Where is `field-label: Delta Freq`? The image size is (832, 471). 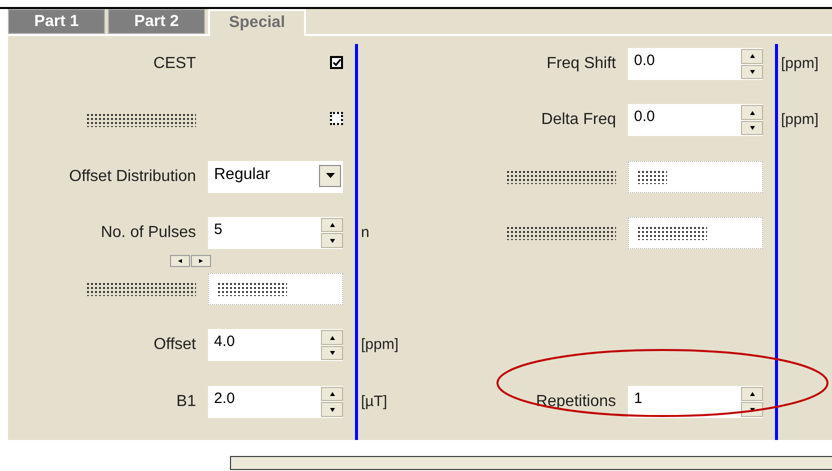 field-label: Delta Freq is located at coordinates (578, 120).